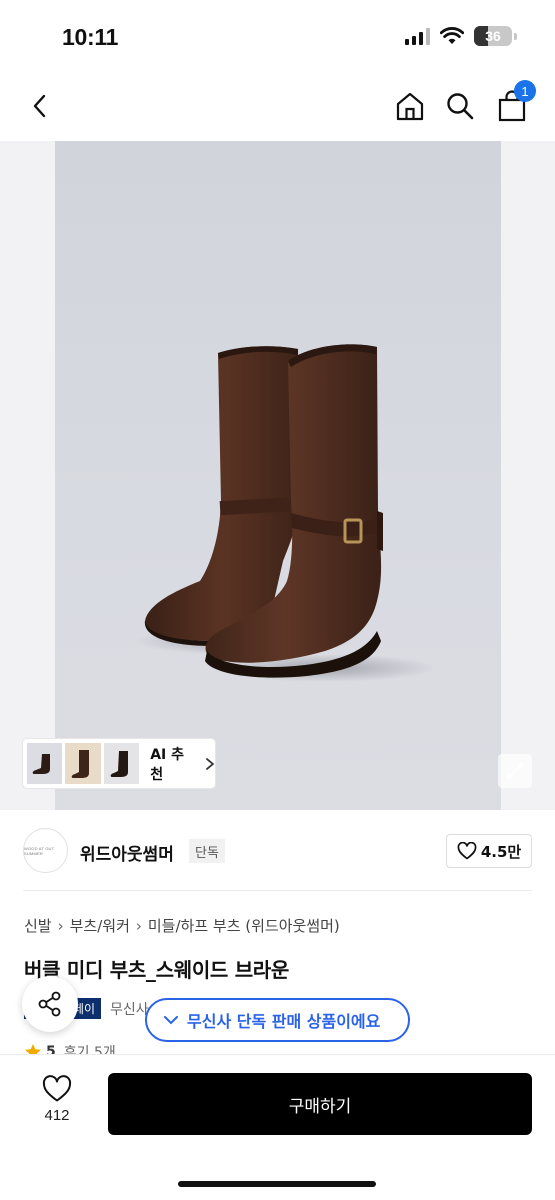 The image size is (555, 1200). I want to click on exclusive-tag: 단독, so click(207, 851).